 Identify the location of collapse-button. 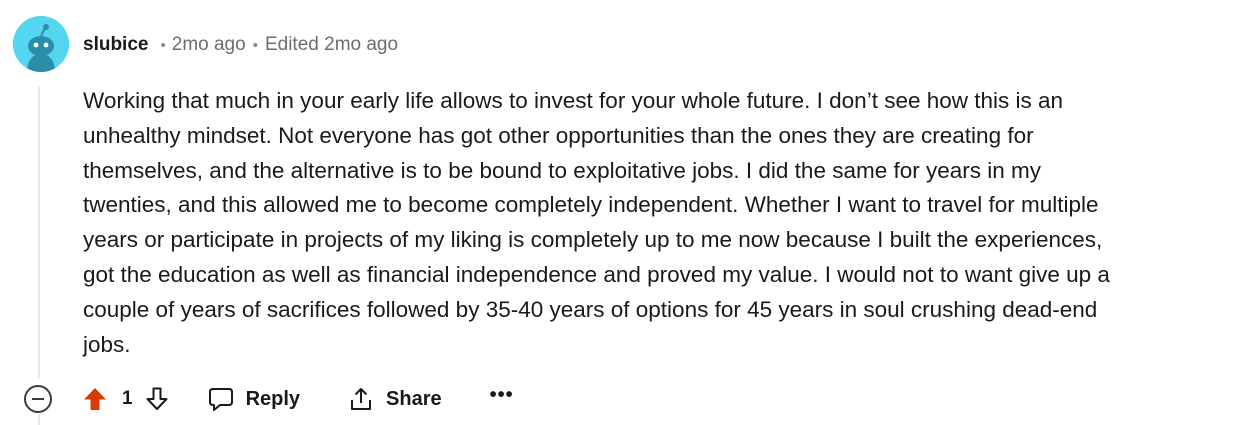
(38, 399).